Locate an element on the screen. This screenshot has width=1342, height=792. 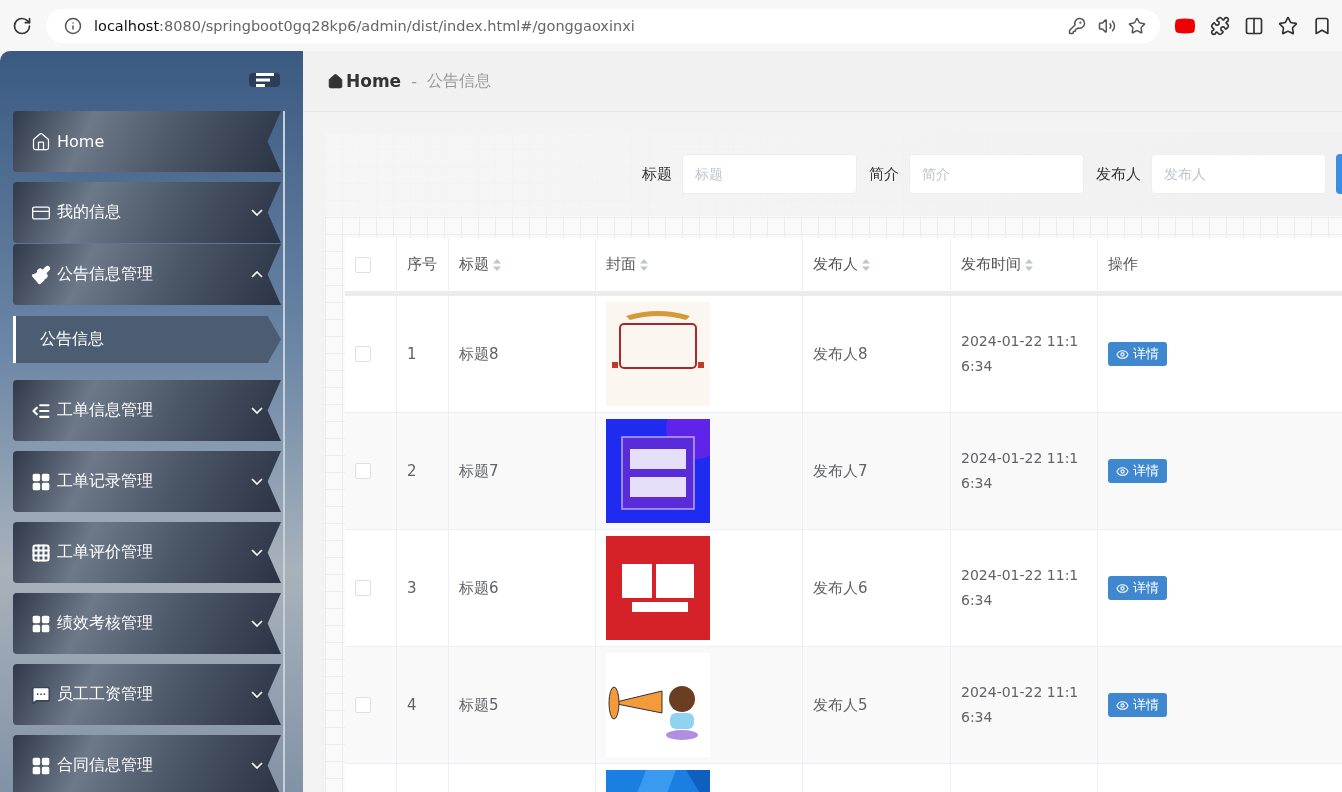
search-field: 标题 is located at coordinates (769, 174).